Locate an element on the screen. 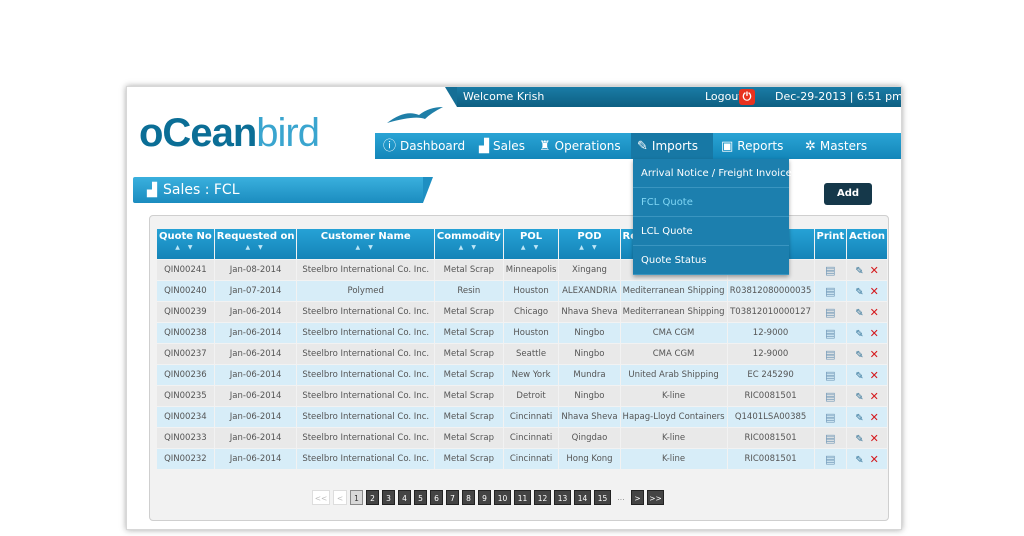  page-button: 4 is located at coordinates (404, 497).